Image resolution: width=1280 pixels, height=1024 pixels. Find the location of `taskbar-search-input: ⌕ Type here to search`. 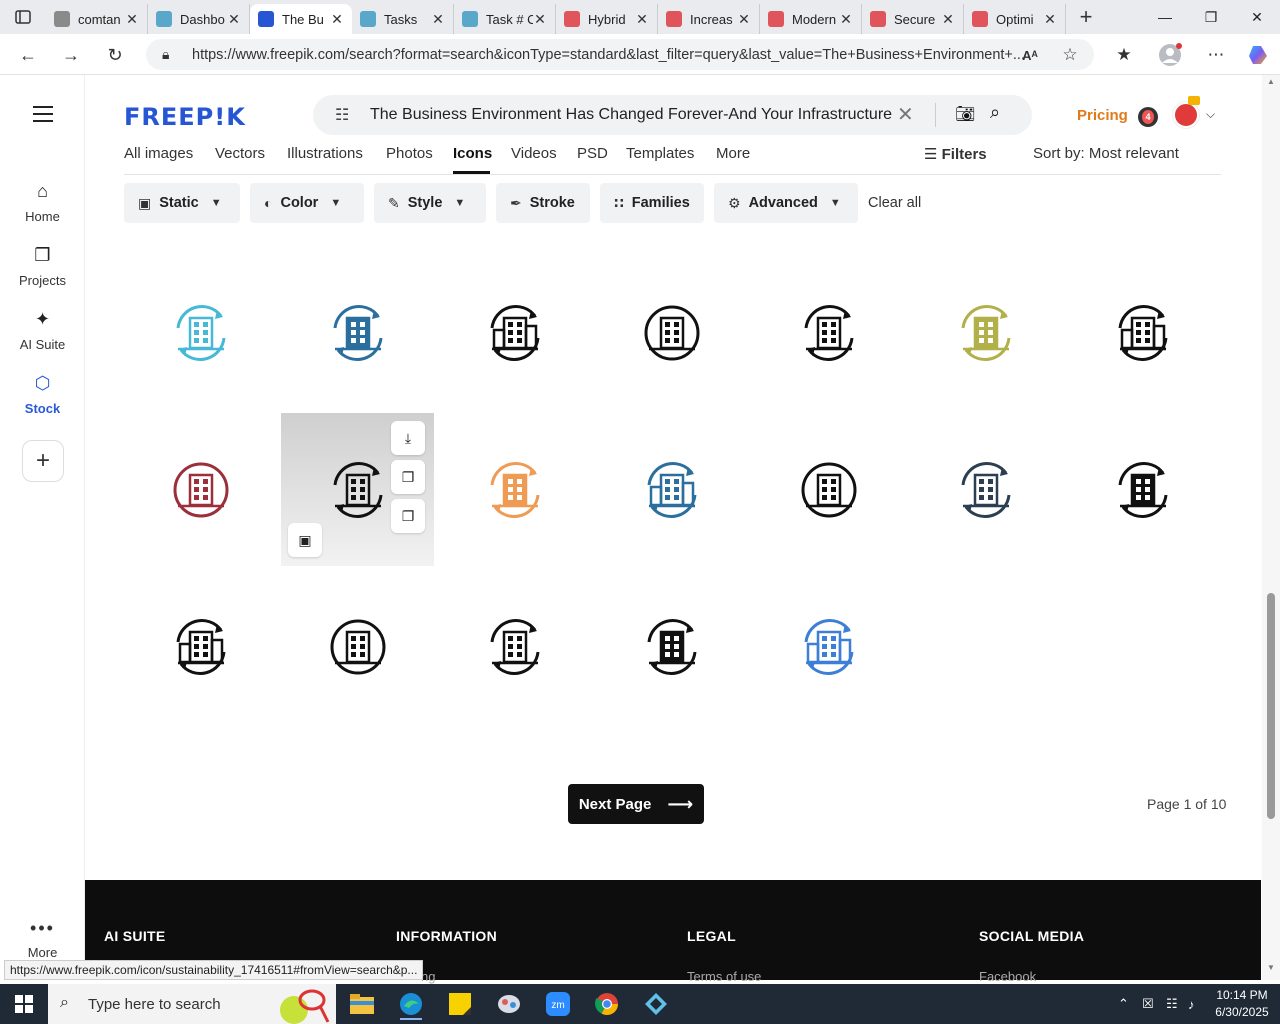

taskbar-search-input: ⌕ Type here to search is located at coordinates (192, 1004).